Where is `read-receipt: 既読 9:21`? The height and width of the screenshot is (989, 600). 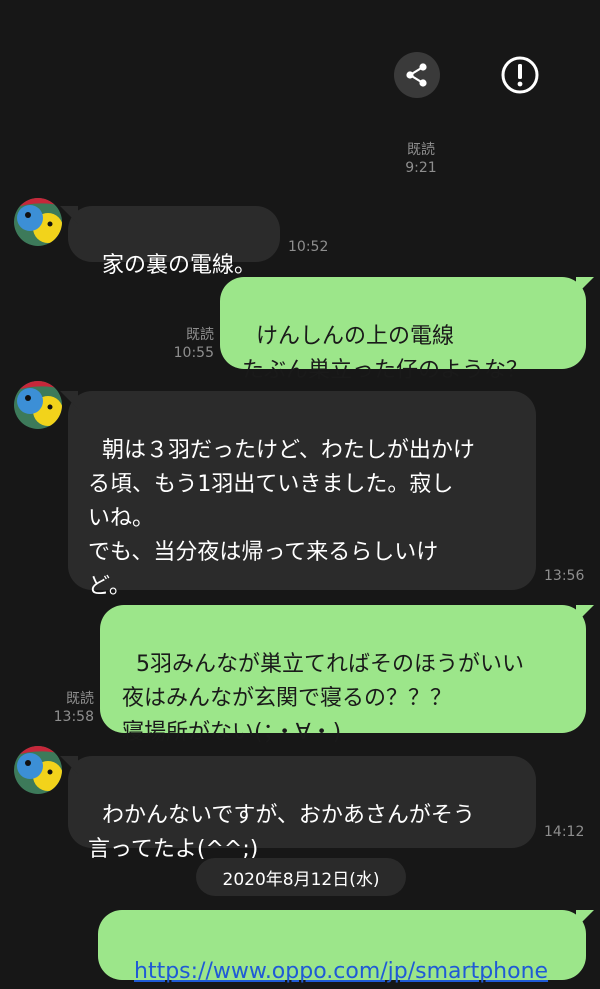 read-receipt: 既読 9:21 is located at coordinates (421, 159).